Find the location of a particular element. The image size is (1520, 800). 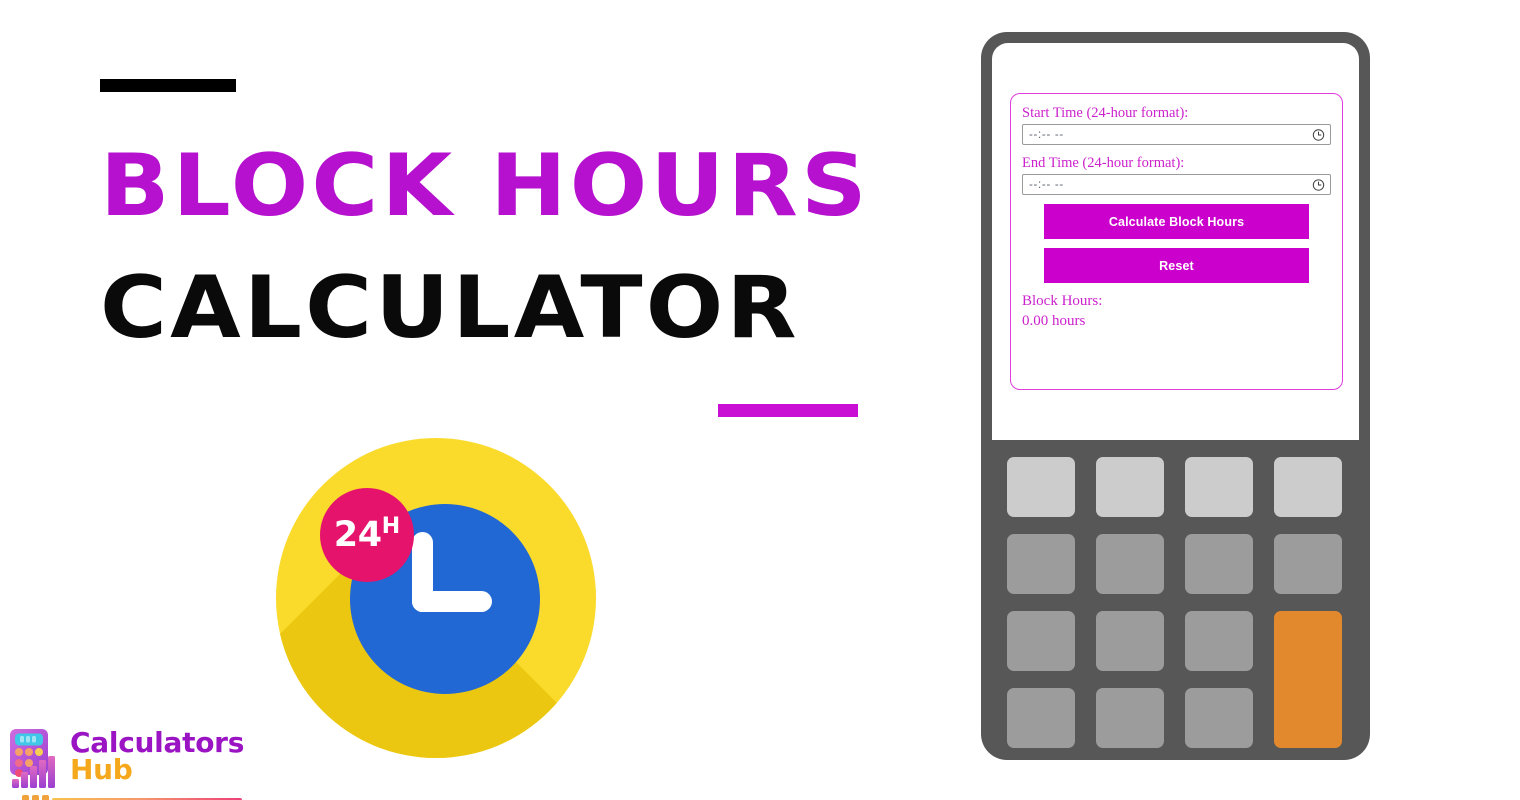

clock-illustration: 24 H is located at coordinates (436, 598).